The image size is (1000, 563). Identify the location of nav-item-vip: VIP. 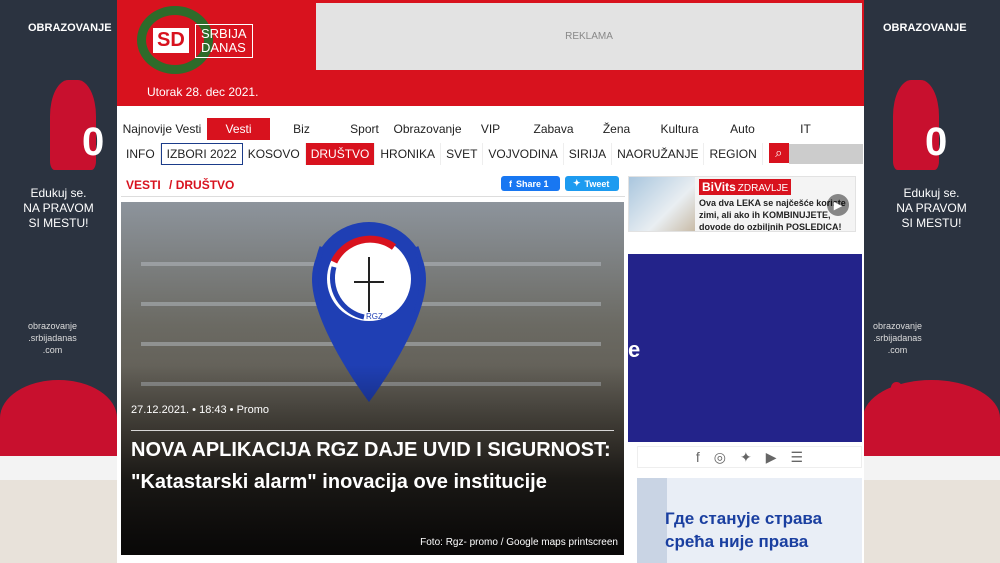
(490, 129).